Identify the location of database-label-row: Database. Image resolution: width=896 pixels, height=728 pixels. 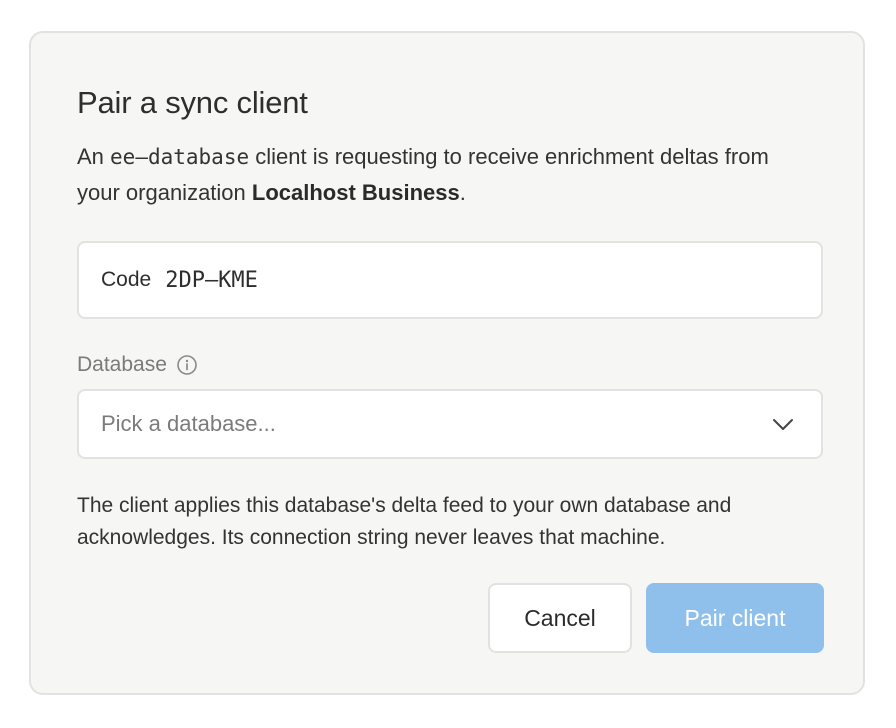
(137, 365).